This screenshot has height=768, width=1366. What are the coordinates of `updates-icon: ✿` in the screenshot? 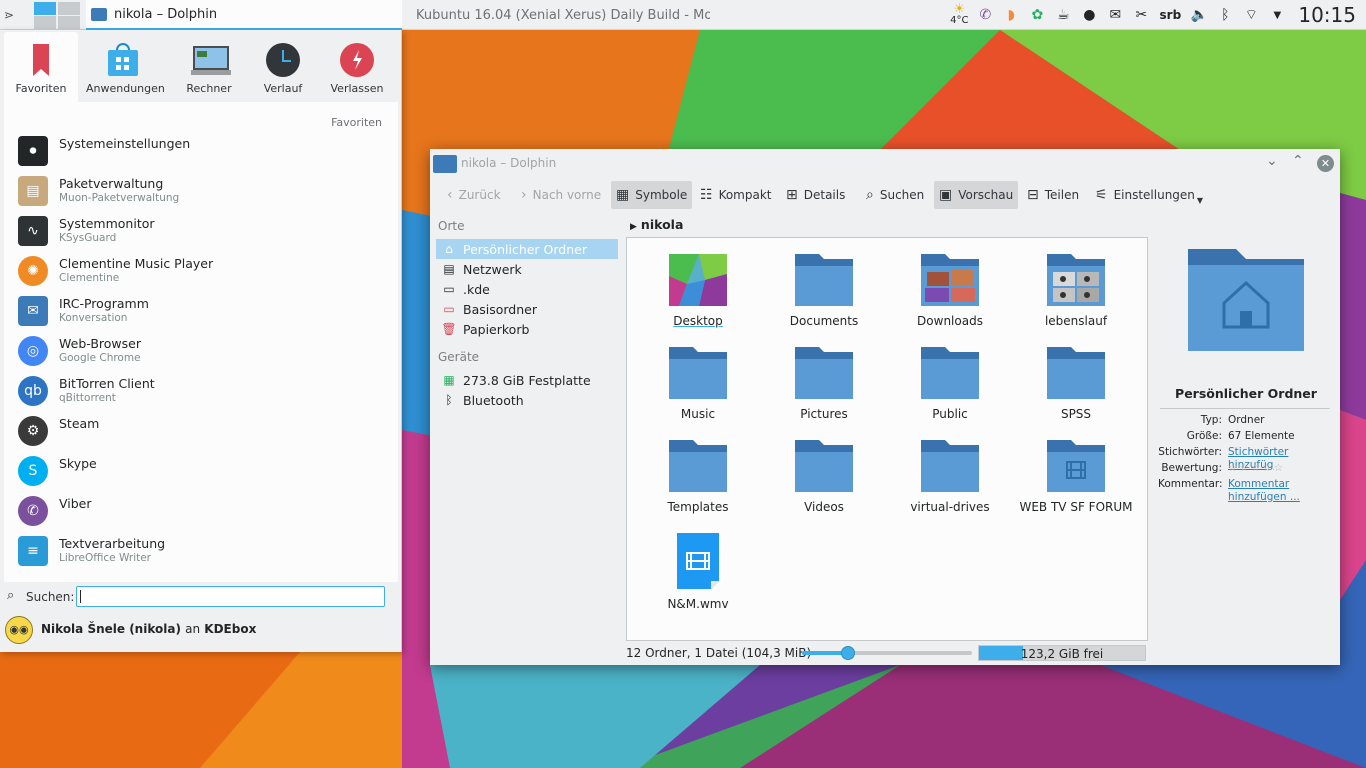 It's located at (1037, 15).